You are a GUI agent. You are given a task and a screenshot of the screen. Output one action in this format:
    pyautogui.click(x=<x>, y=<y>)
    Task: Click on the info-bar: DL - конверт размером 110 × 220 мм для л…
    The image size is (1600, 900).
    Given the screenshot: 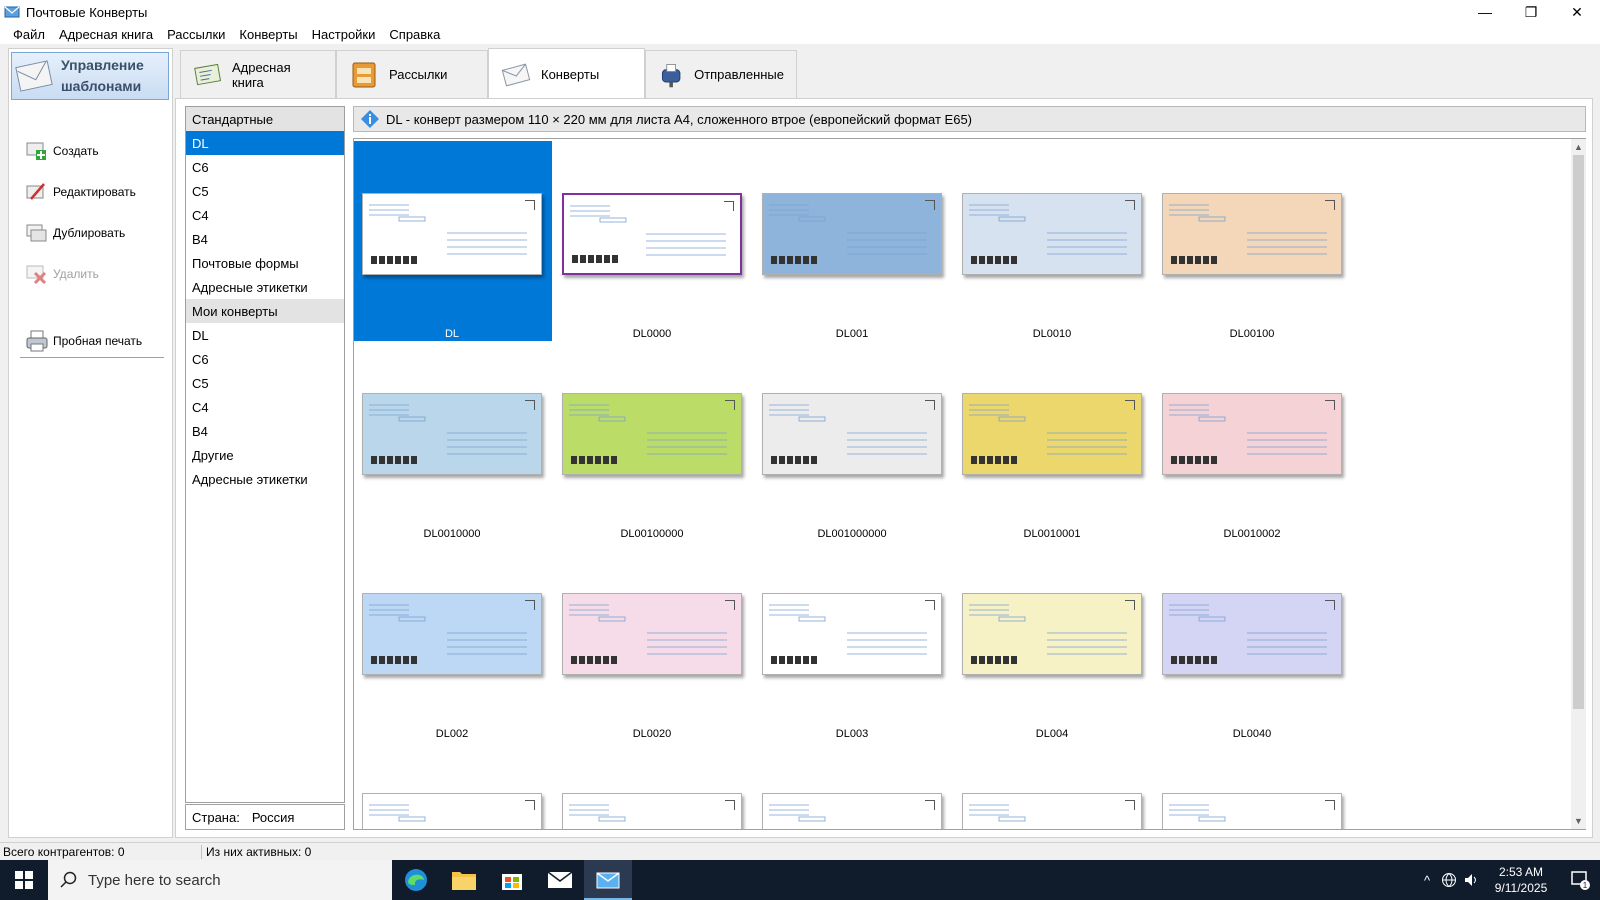 What is the action you would take?
    pyautogui.click(x=969, y=119)
    